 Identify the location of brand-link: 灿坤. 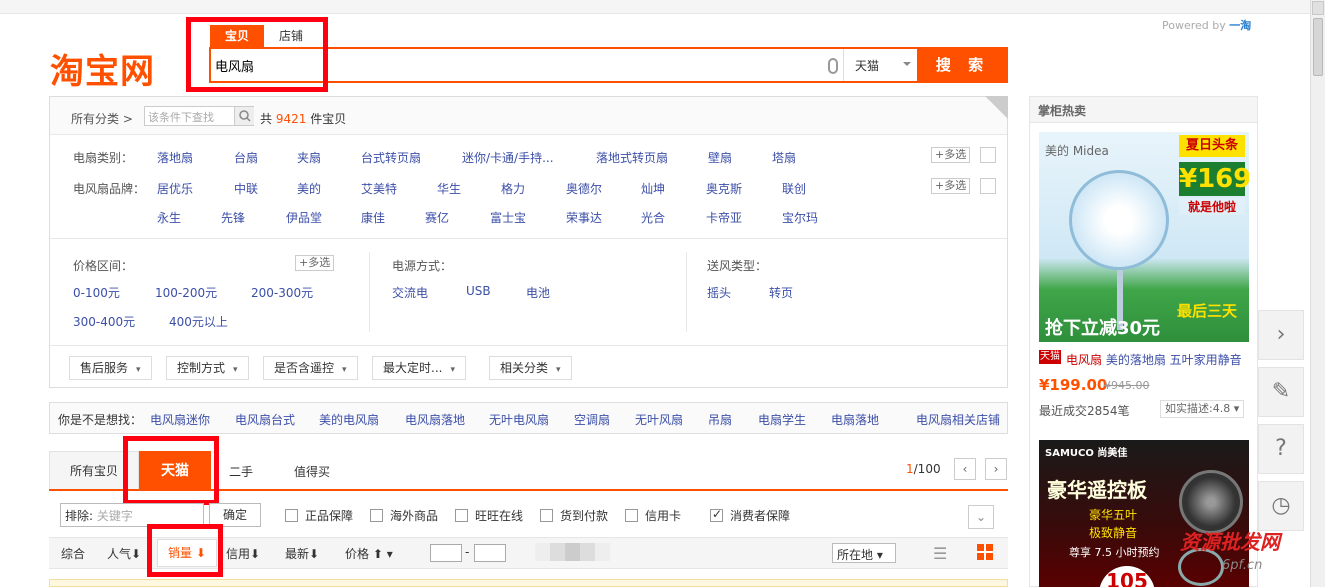
(653, 188).